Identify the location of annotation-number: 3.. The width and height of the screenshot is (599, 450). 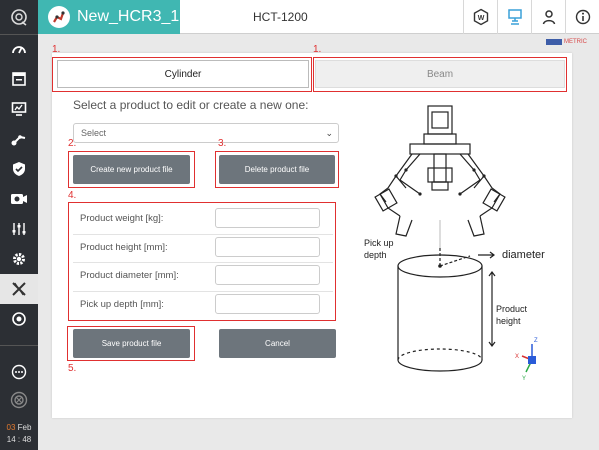
(222, 143).